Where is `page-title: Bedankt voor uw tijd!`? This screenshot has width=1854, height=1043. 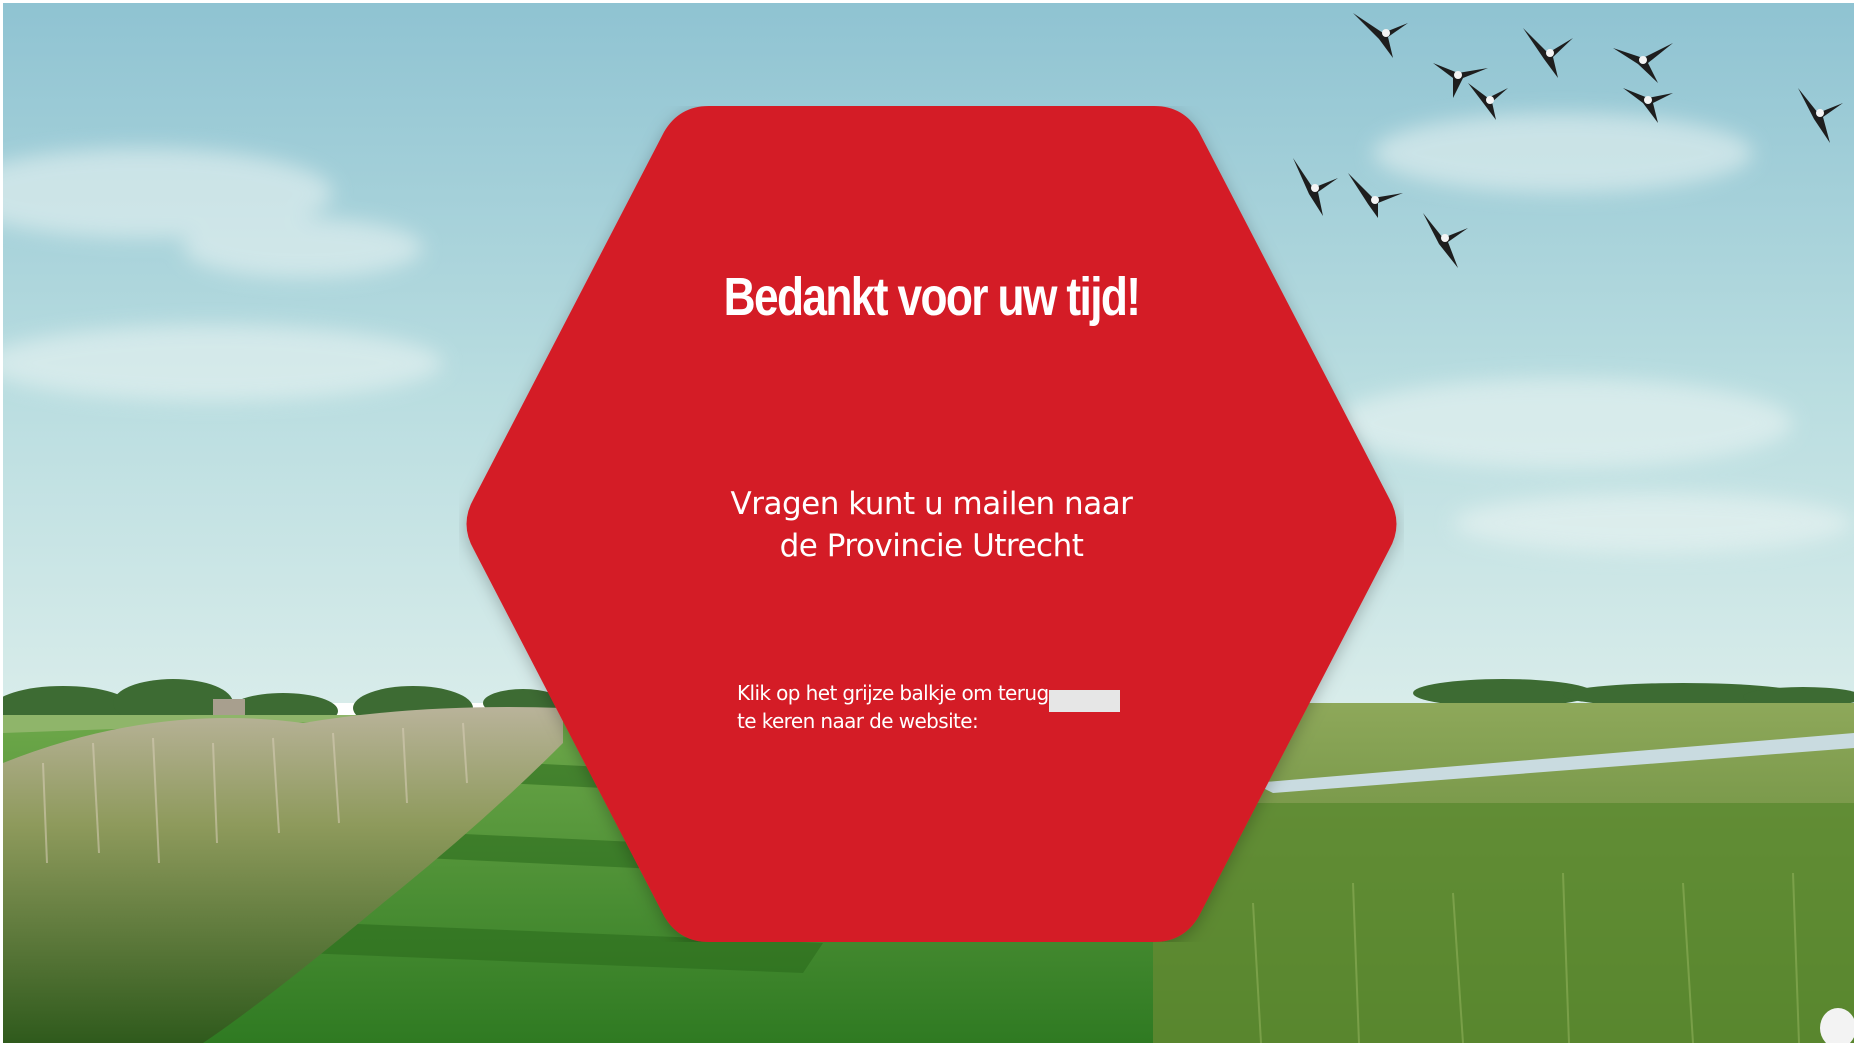 page-title: Bedankt voor uw tijd! is located at coordinates (932, 297).